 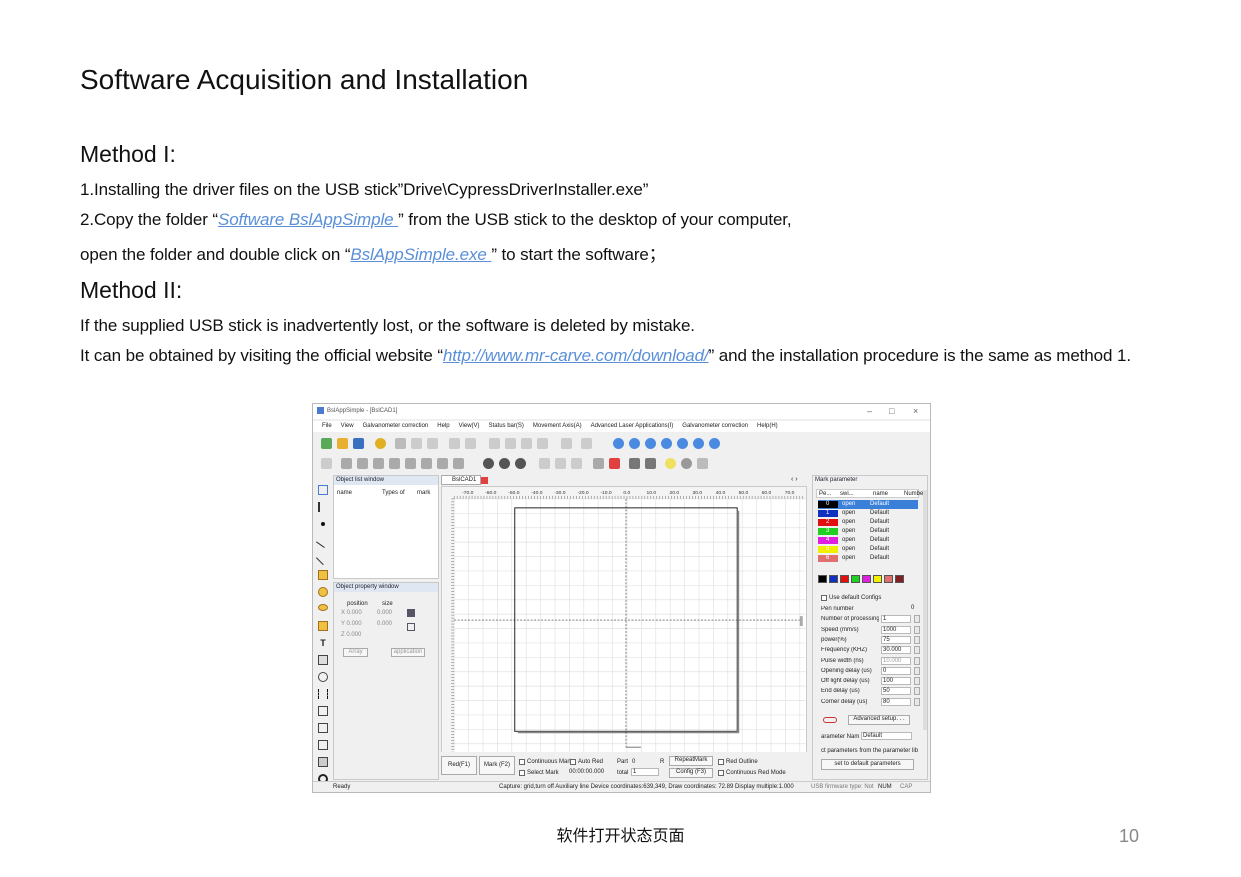 I want to click on op-d-icon, so click(x=544, y=463).